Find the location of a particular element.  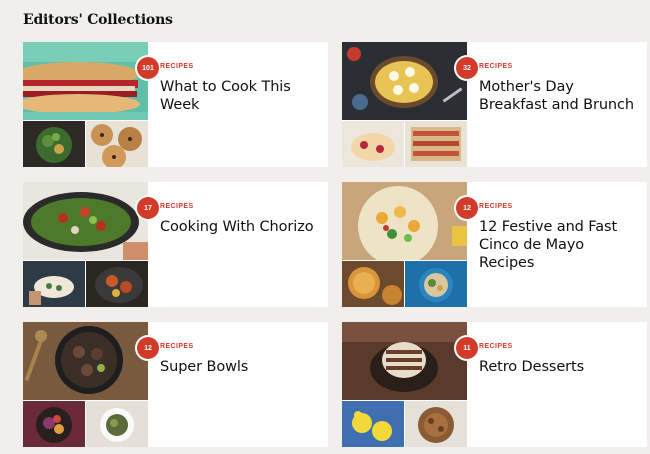

collection-card-retro-desserts: 11 RECIPES Retro Desserts is located at coordinates (494, 384).